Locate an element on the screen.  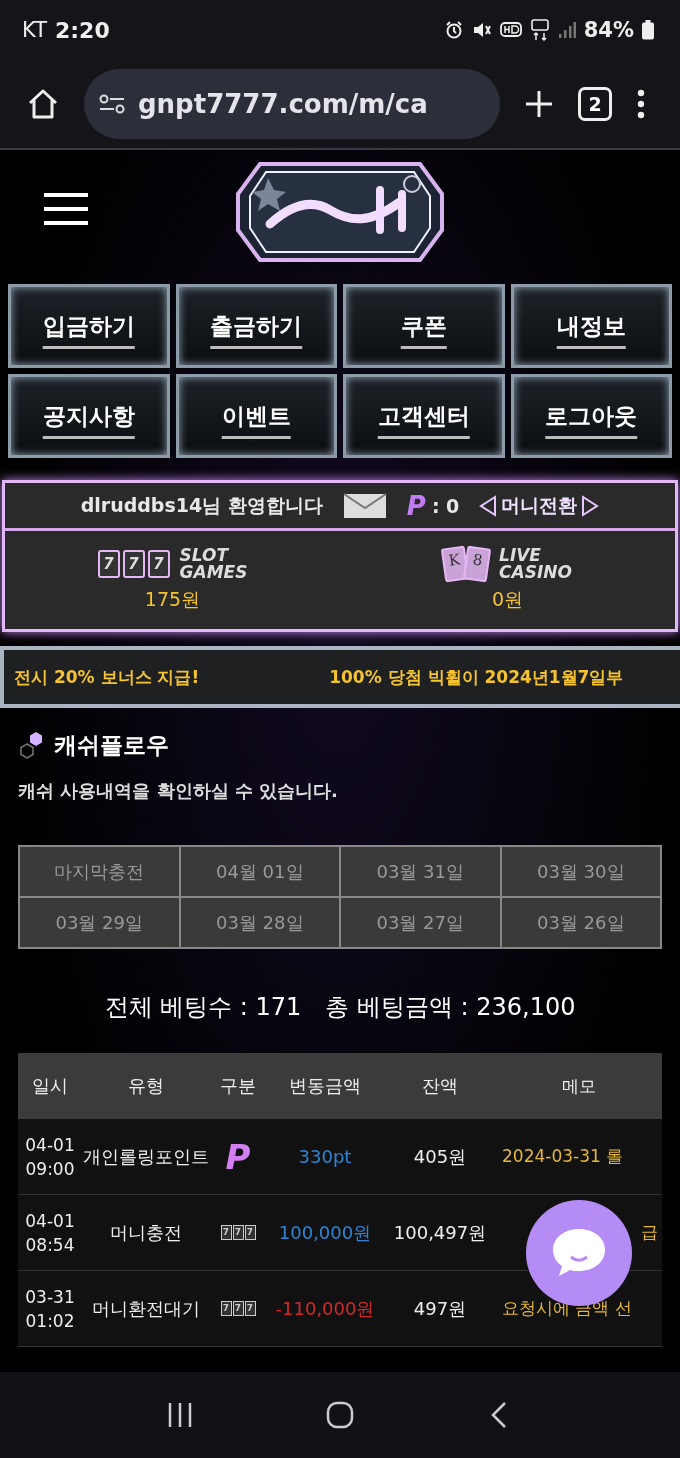
balance-cell-text: 405원 is located at coordinates (440, 1156).